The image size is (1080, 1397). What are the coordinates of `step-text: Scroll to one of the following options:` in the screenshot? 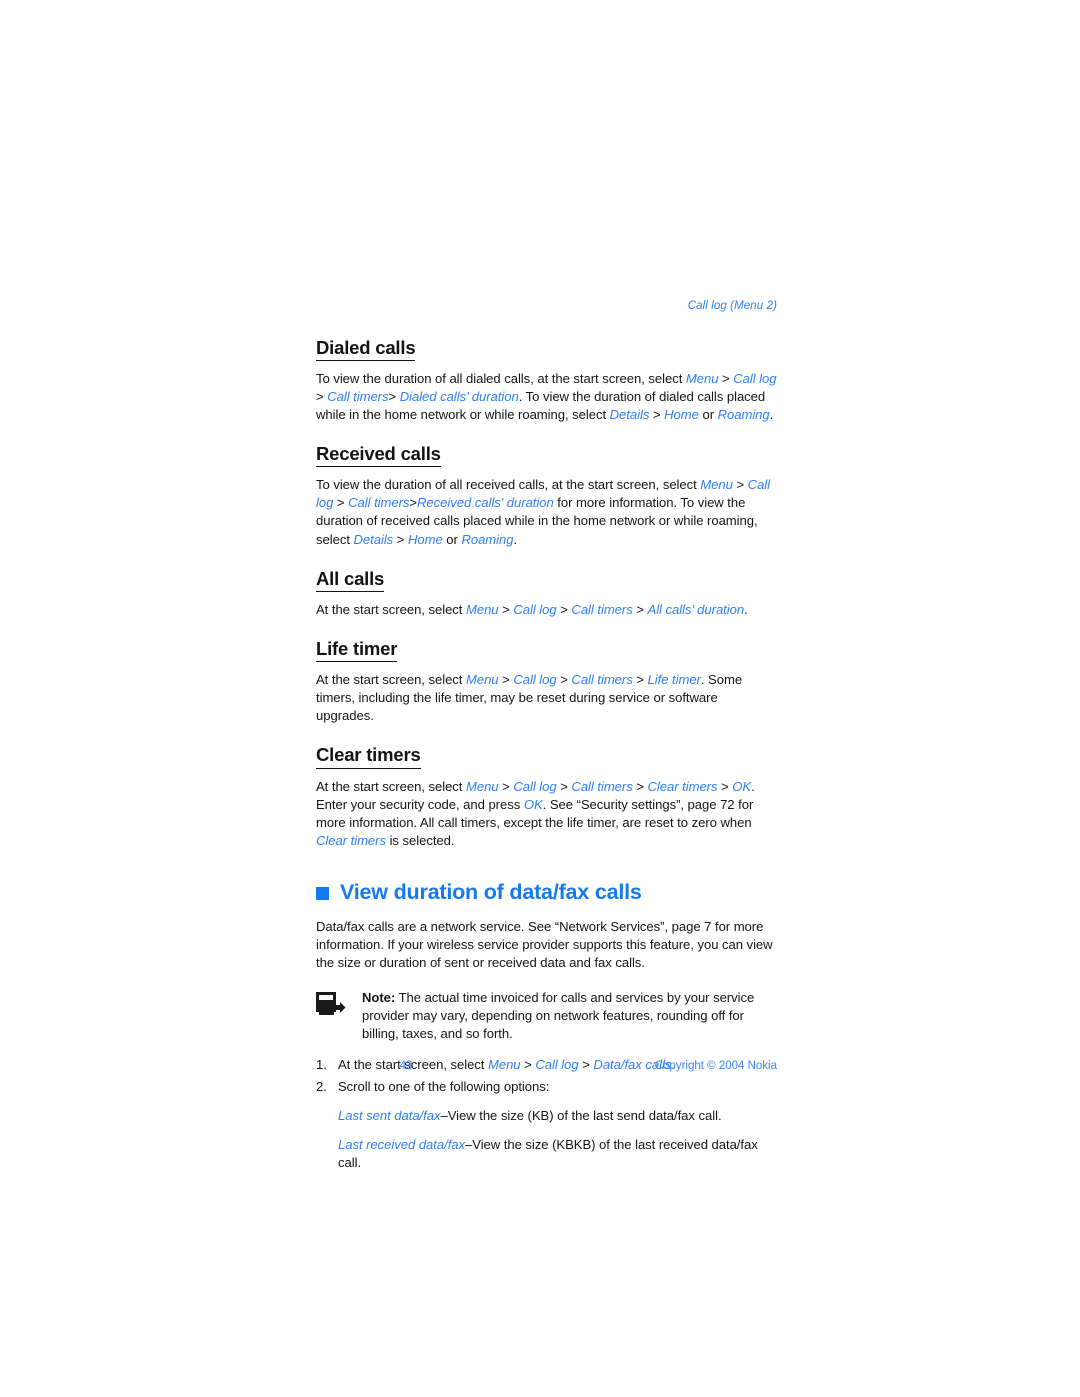 It's located at (444, 1087).